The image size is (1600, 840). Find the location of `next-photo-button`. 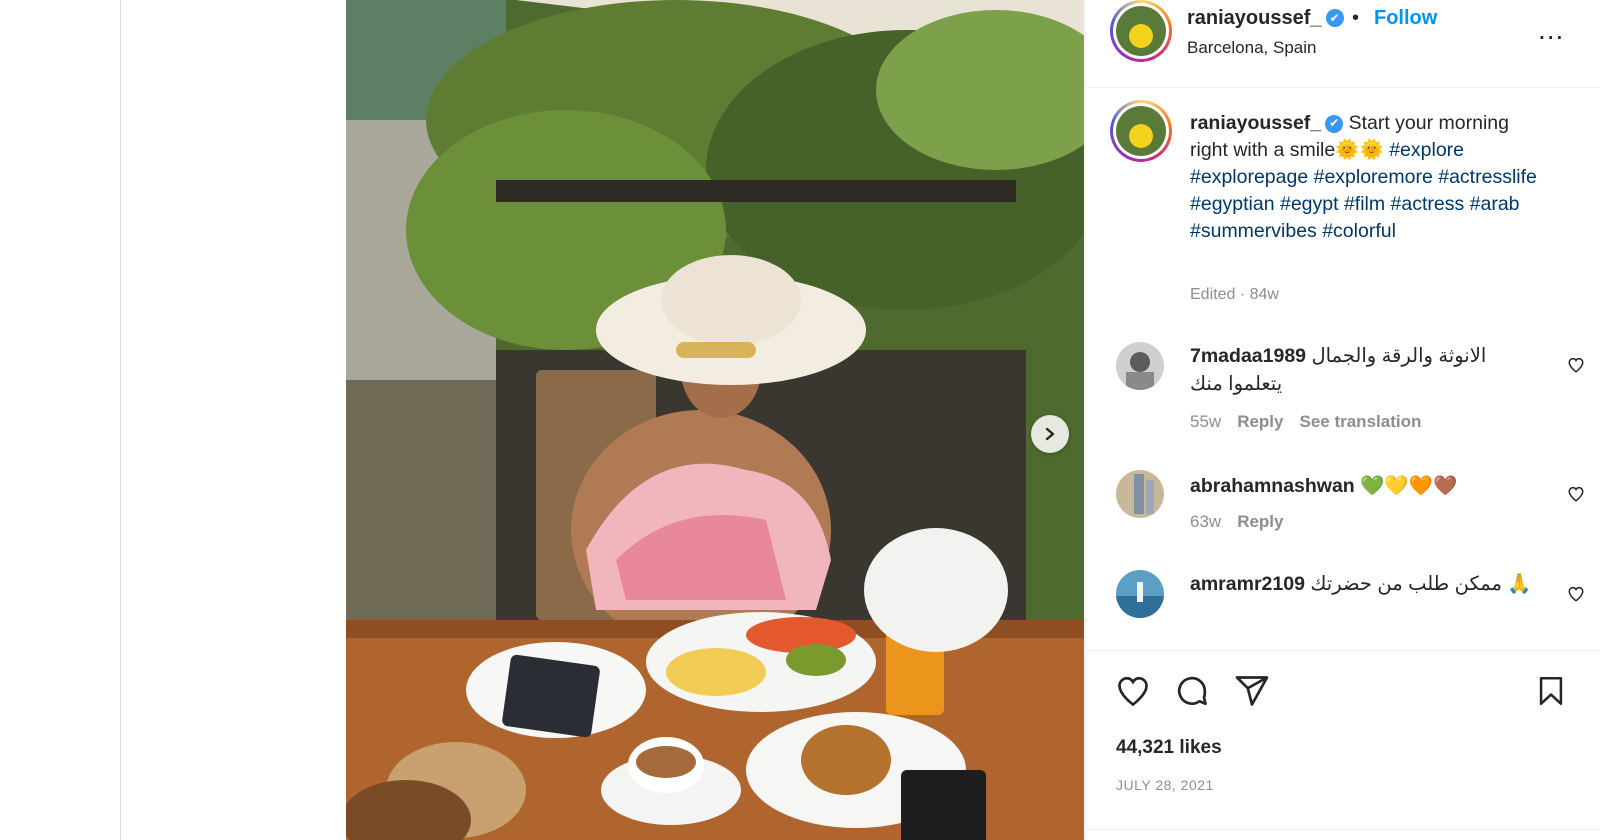

next-photo-button is located at coordinates (1050, 434).